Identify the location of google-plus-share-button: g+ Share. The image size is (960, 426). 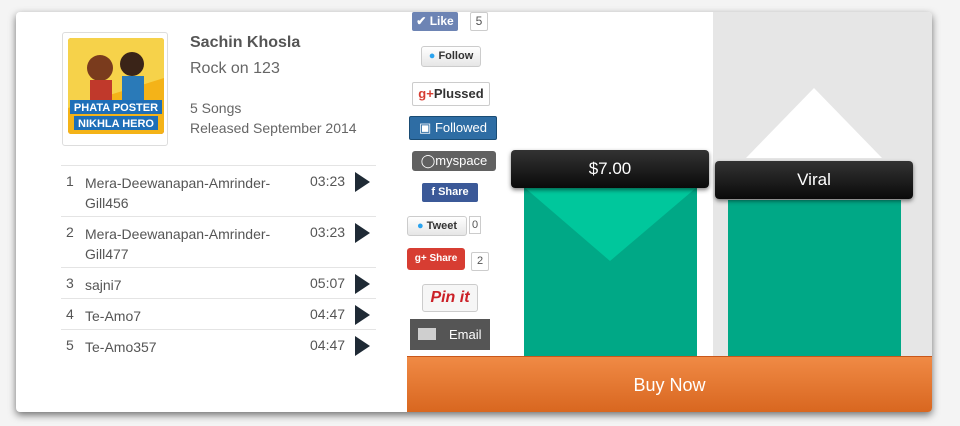
(436, 259).